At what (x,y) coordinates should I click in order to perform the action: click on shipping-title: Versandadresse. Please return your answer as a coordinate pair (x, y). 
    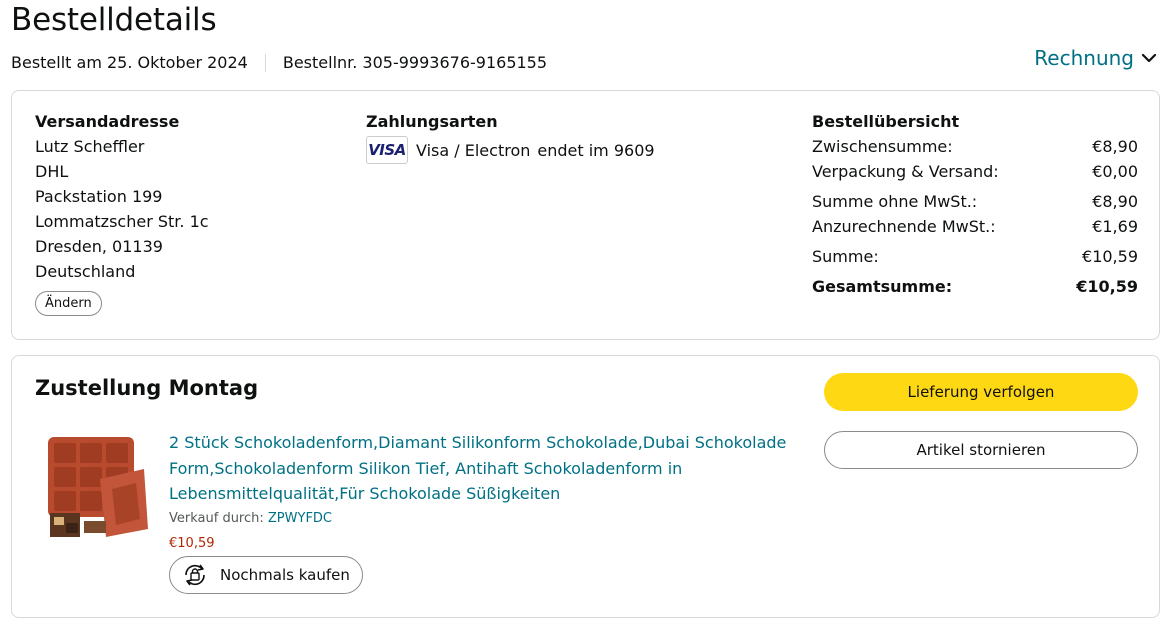
    Looking at the image, I should click on (107, 121).